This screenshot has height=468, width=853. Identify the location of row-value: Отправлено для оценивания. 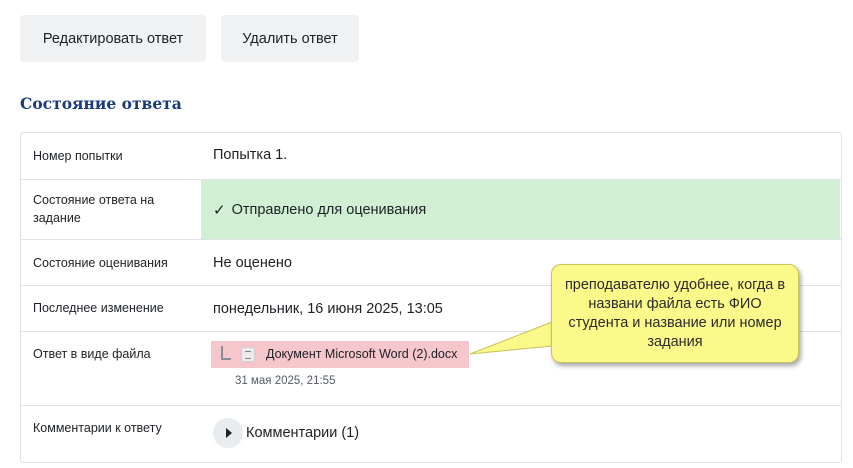
(329, 209).